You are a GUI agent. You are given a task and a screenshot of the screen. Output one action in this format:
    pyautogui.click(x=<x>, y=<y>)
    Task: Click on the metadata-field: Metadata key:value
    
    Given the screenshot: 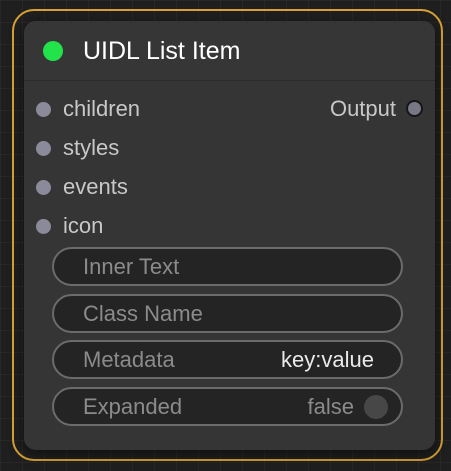 What is the action you would take?
    pyautogui.click(x=227, y=359)
    